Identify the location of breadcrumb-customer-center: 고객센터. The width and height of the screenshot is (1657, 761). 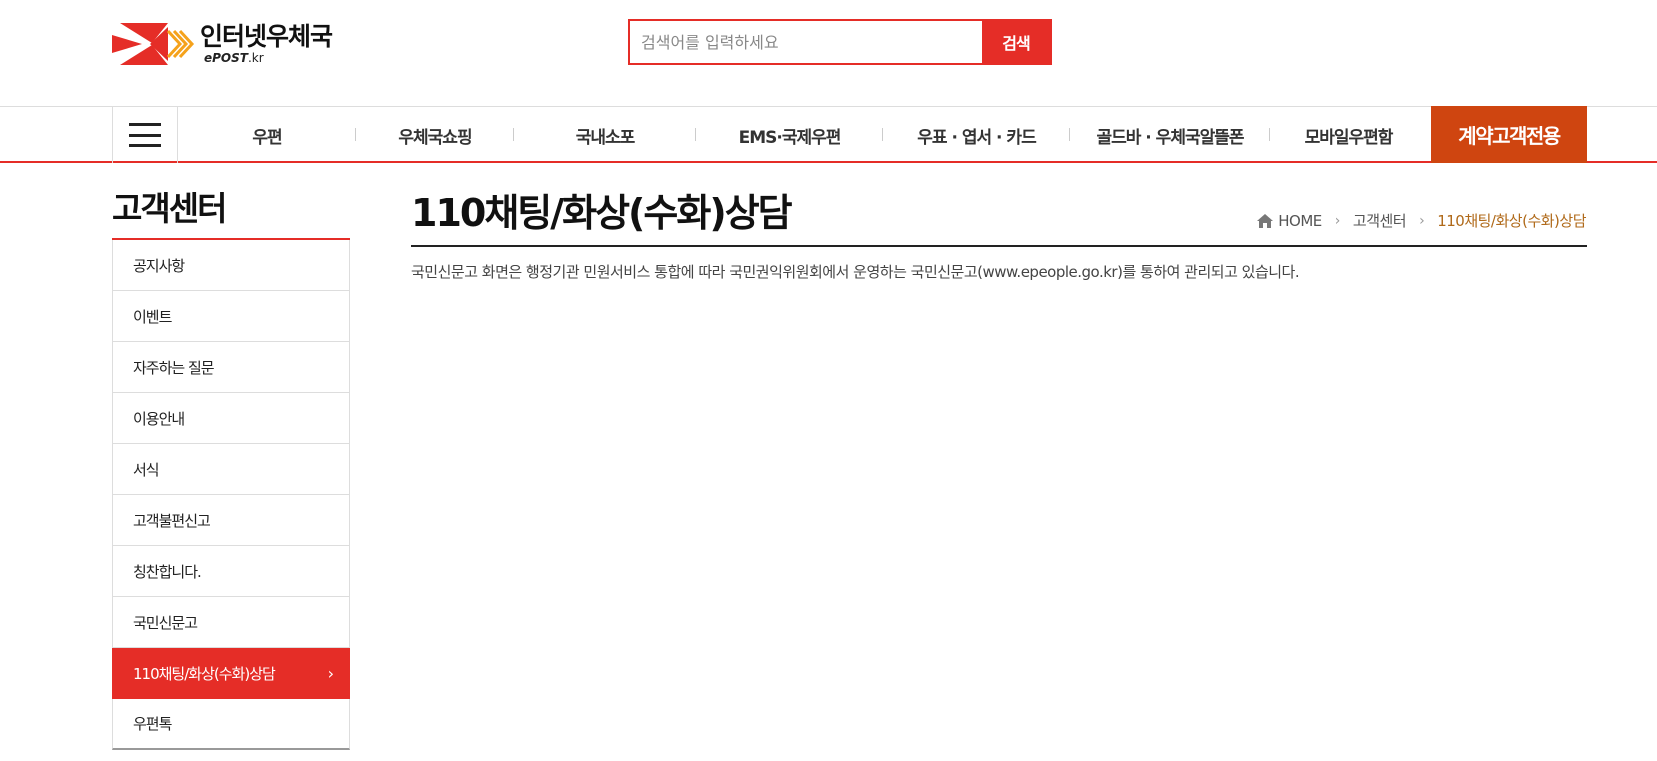
(1380, 220).